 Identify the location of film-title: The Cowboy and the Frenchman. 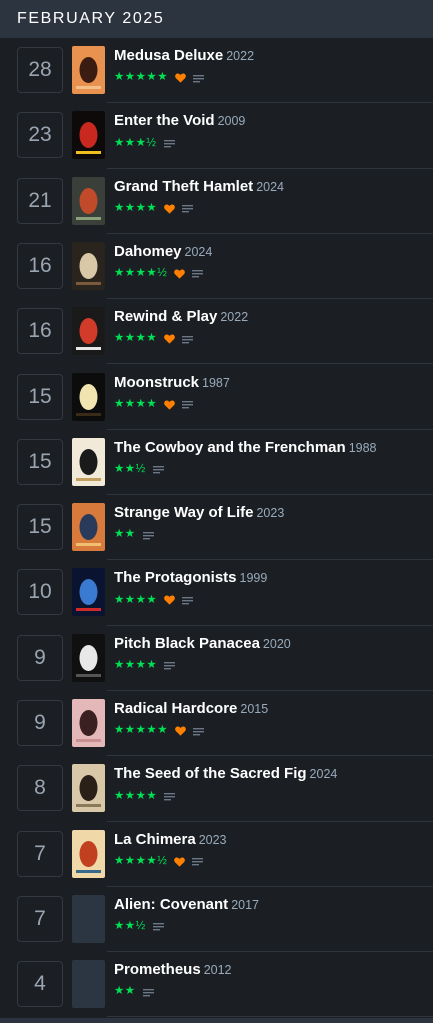
(230, 447).